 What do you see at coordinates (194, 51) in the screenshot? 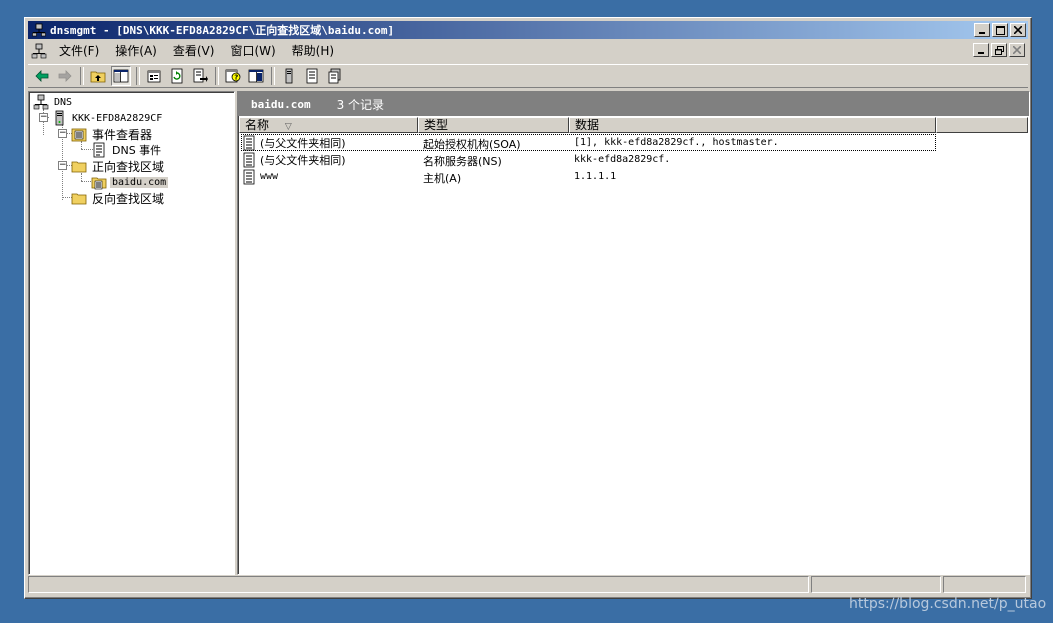
I see `menu-view: 查看(V)` at bounding box center [194, 51].